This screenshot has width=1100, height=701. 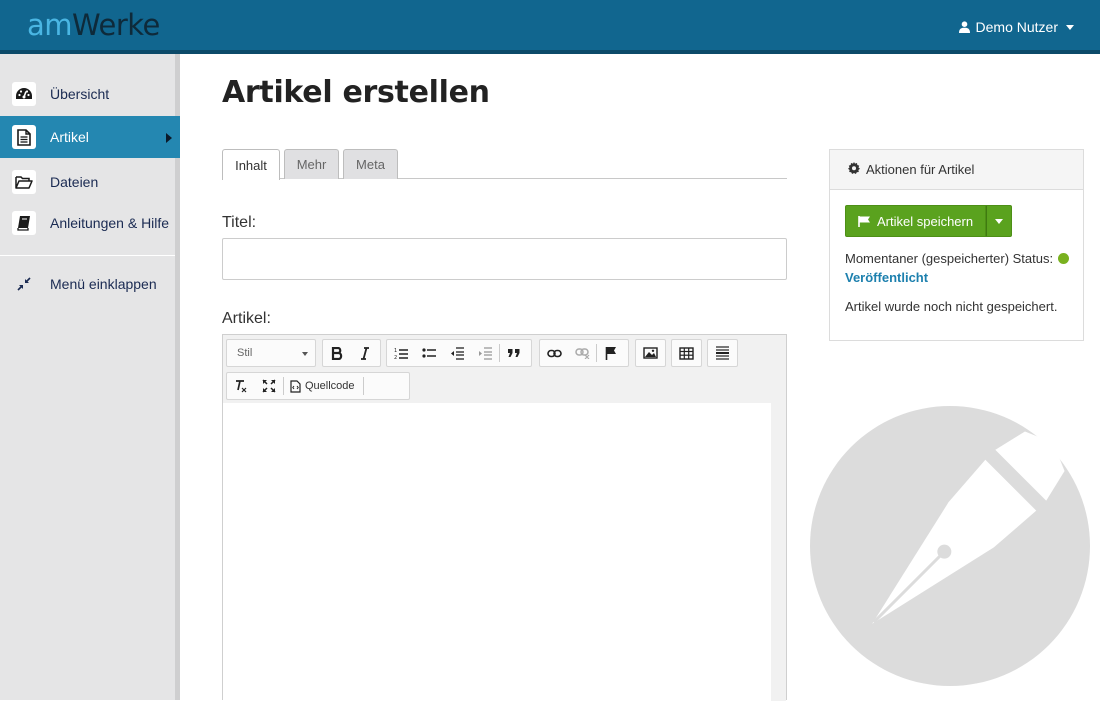 I want to click on horizontal-rule-icon, so click(x=722, y=353).